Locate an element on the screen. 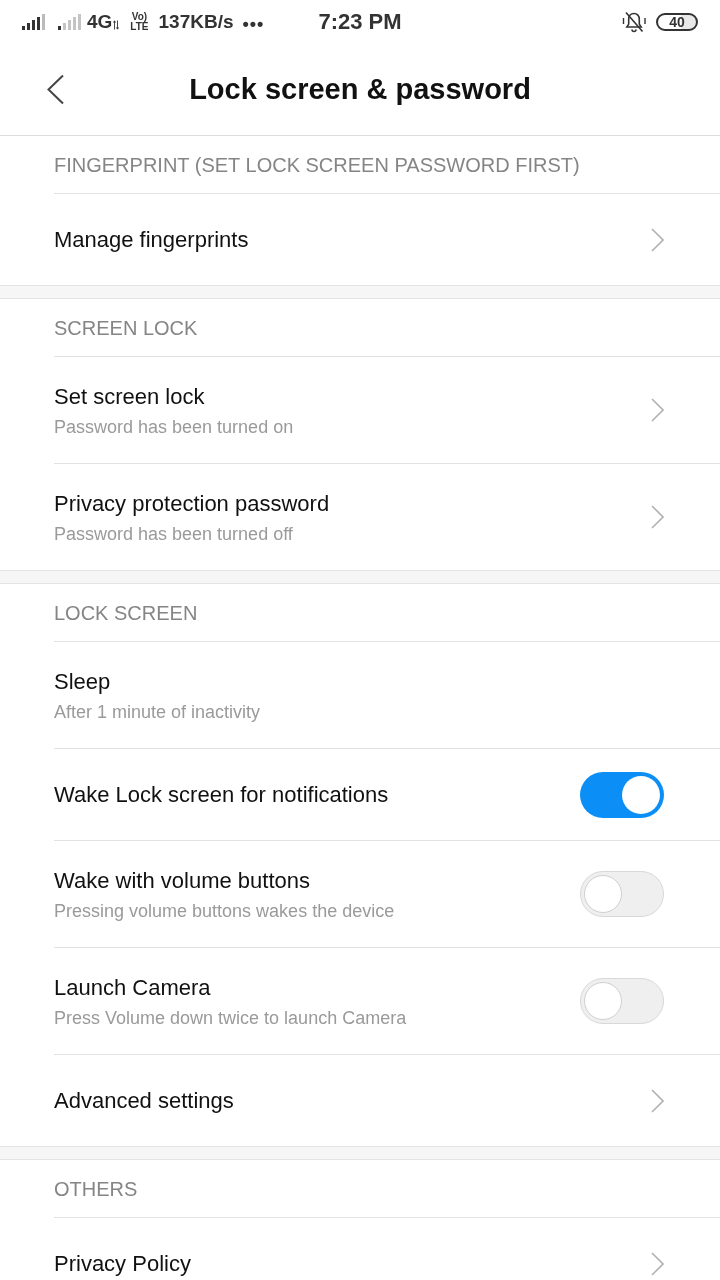 The image size is (720, 1280). section-header: OTHERS is located at coordinates (96, 1189).